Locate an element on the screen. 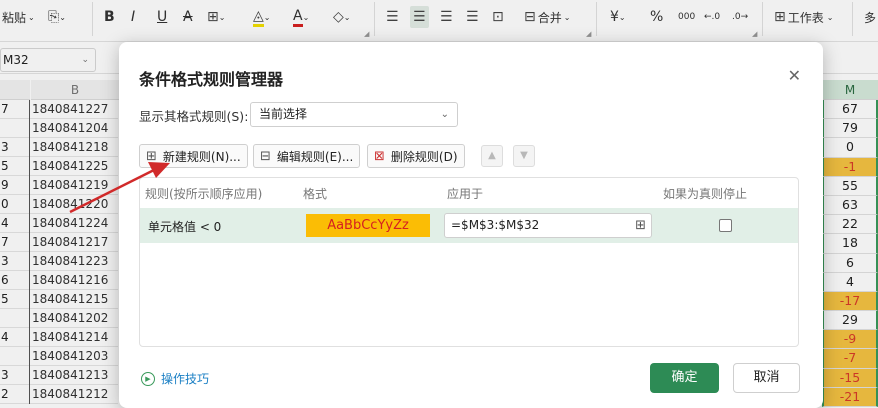 This screenshot has width=878, height=408. stop-if-true-checkbox is located at coordinates (725, 225).